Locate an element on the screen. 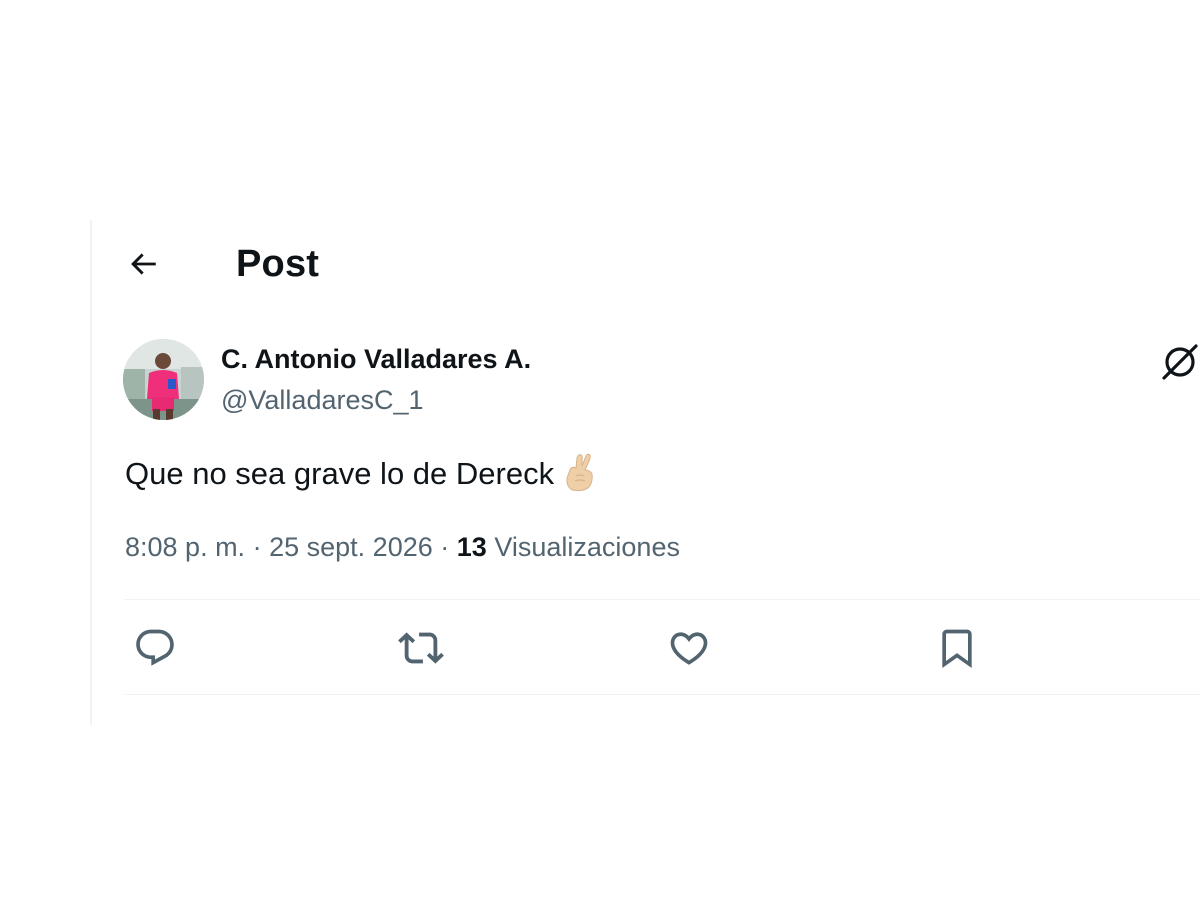 This screenshot has width=1200, height=900. bookmark-icon is located at coordinates (957, 649).